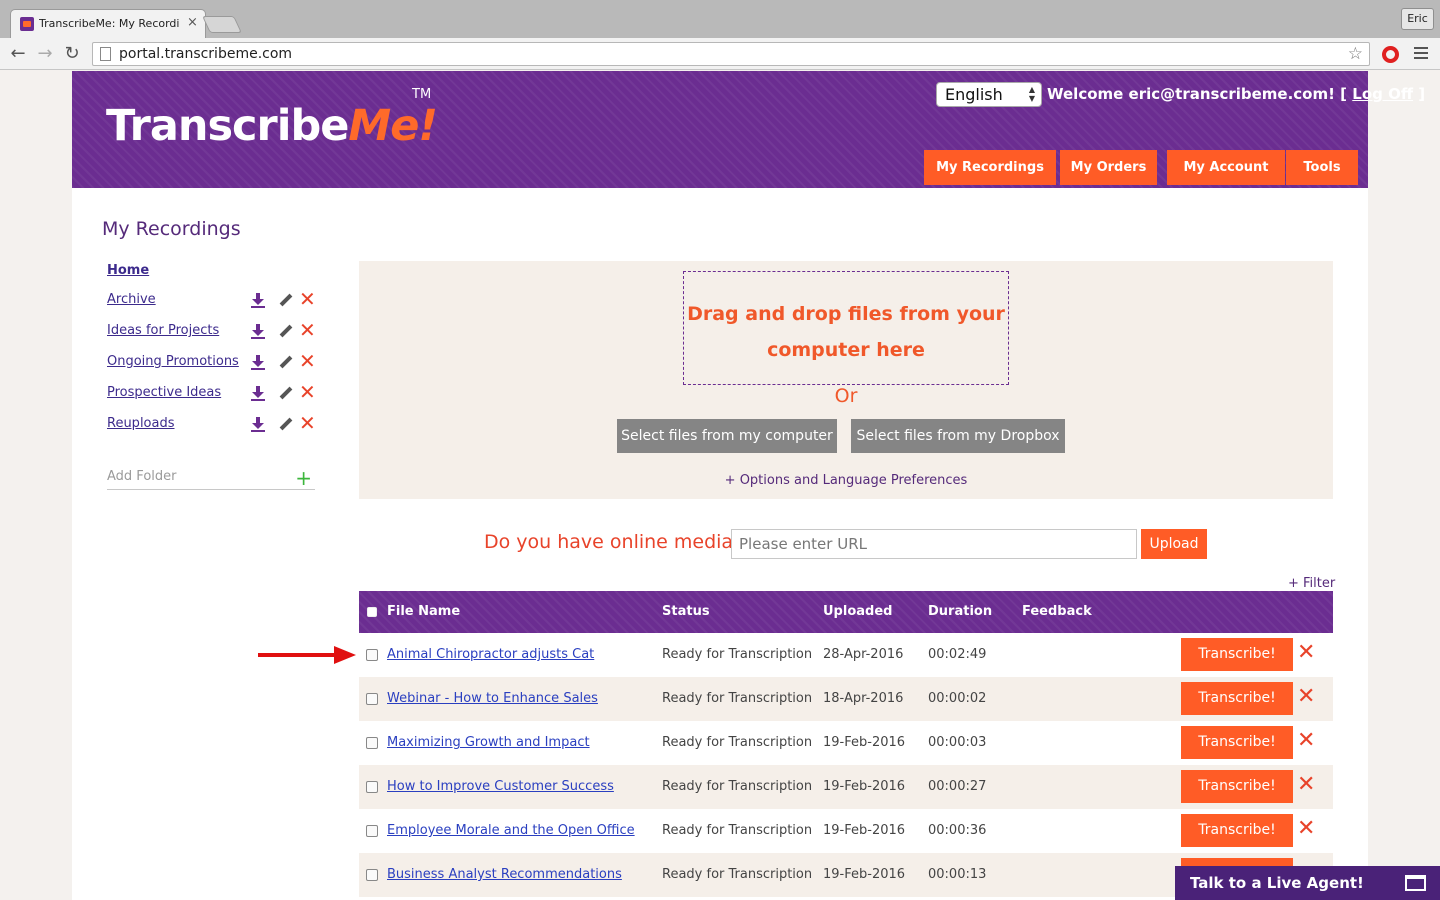 Image resolution: width=1440 pixels, height=900 pixels. I want to click on filter-link: + Filter, so click(1311, 583).